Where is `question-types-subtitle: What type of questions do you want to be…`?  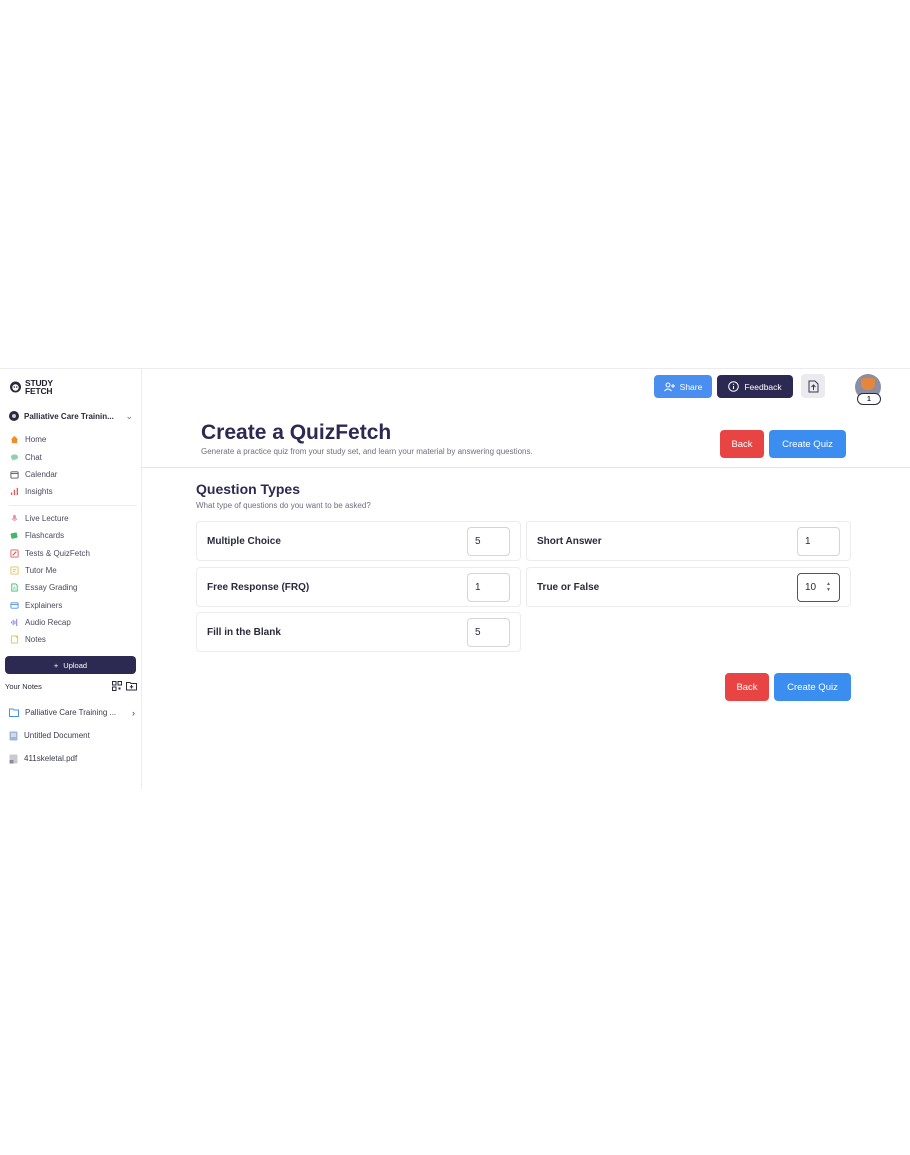
question-types-subtitle: What type of questions do you want to be… is located at coordinates (283, 505).